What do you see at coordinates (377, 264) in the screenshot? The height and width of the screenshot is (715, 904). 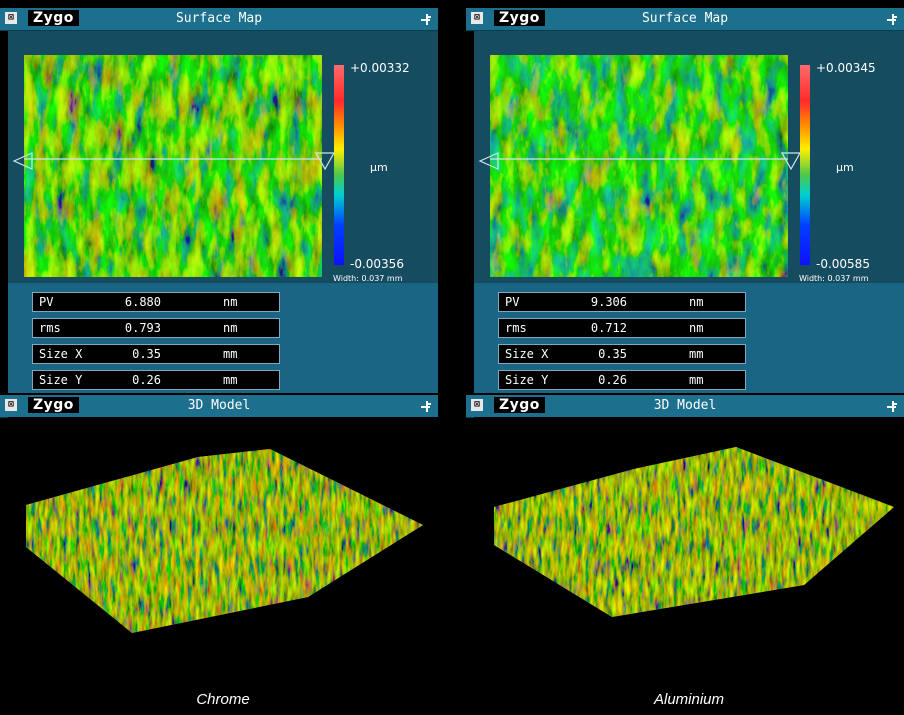 I see `scale-min-label: -0.00356` at bounding box center [377, 264].